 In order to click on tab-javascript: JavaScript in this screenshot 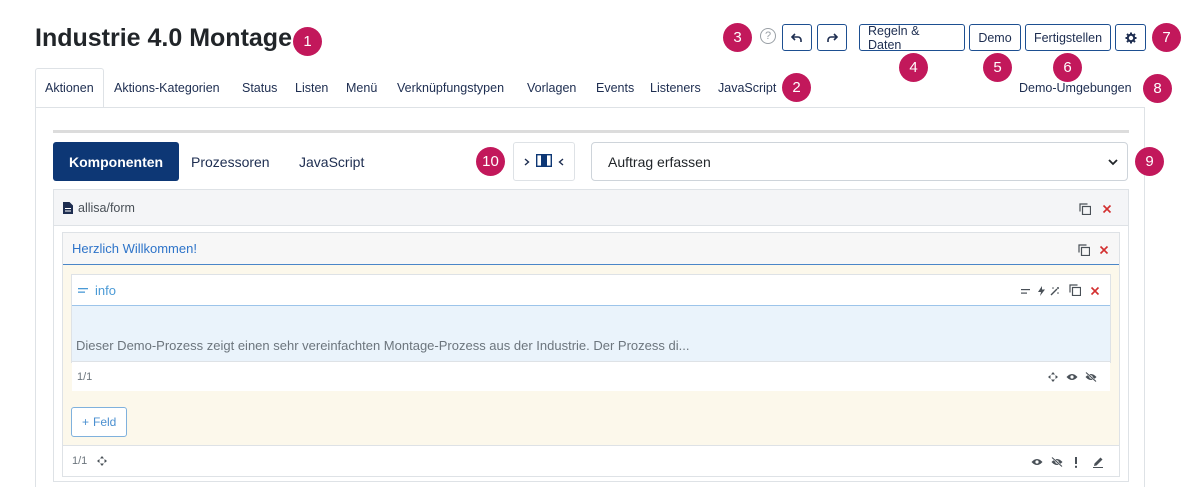, I will do `click(747, 88)`.